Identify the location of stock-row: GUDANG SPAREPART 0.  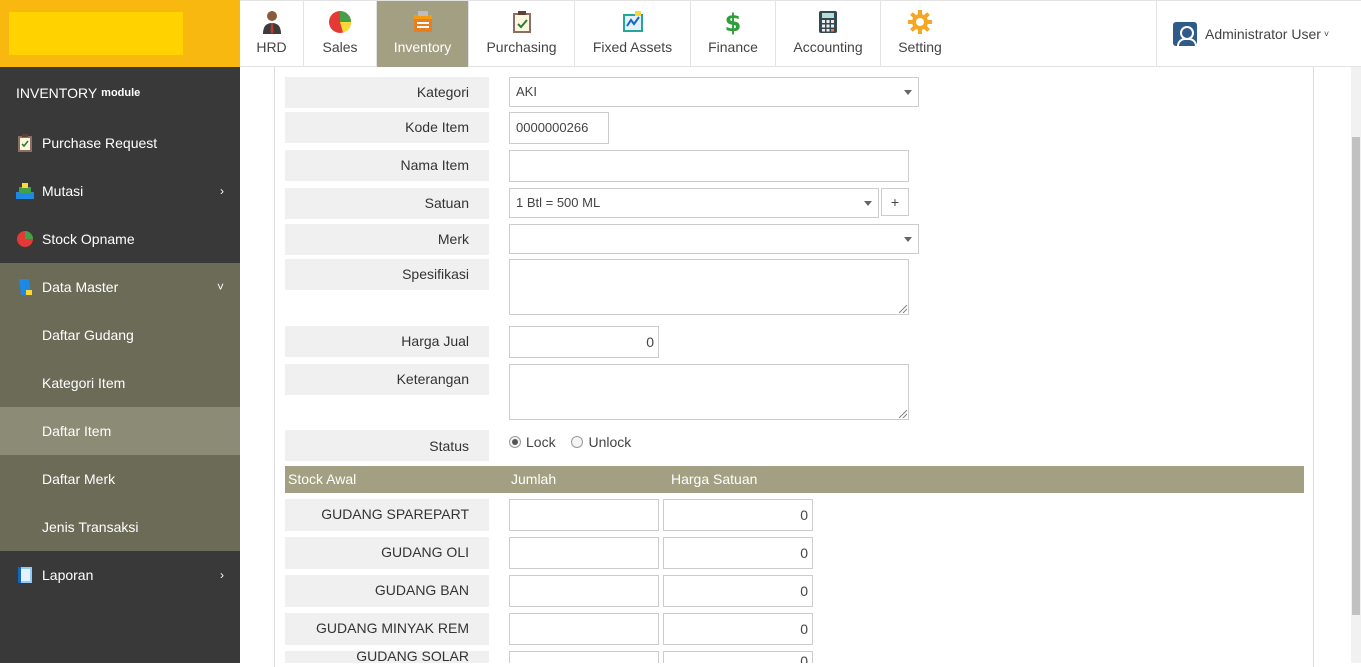
(555, 515).